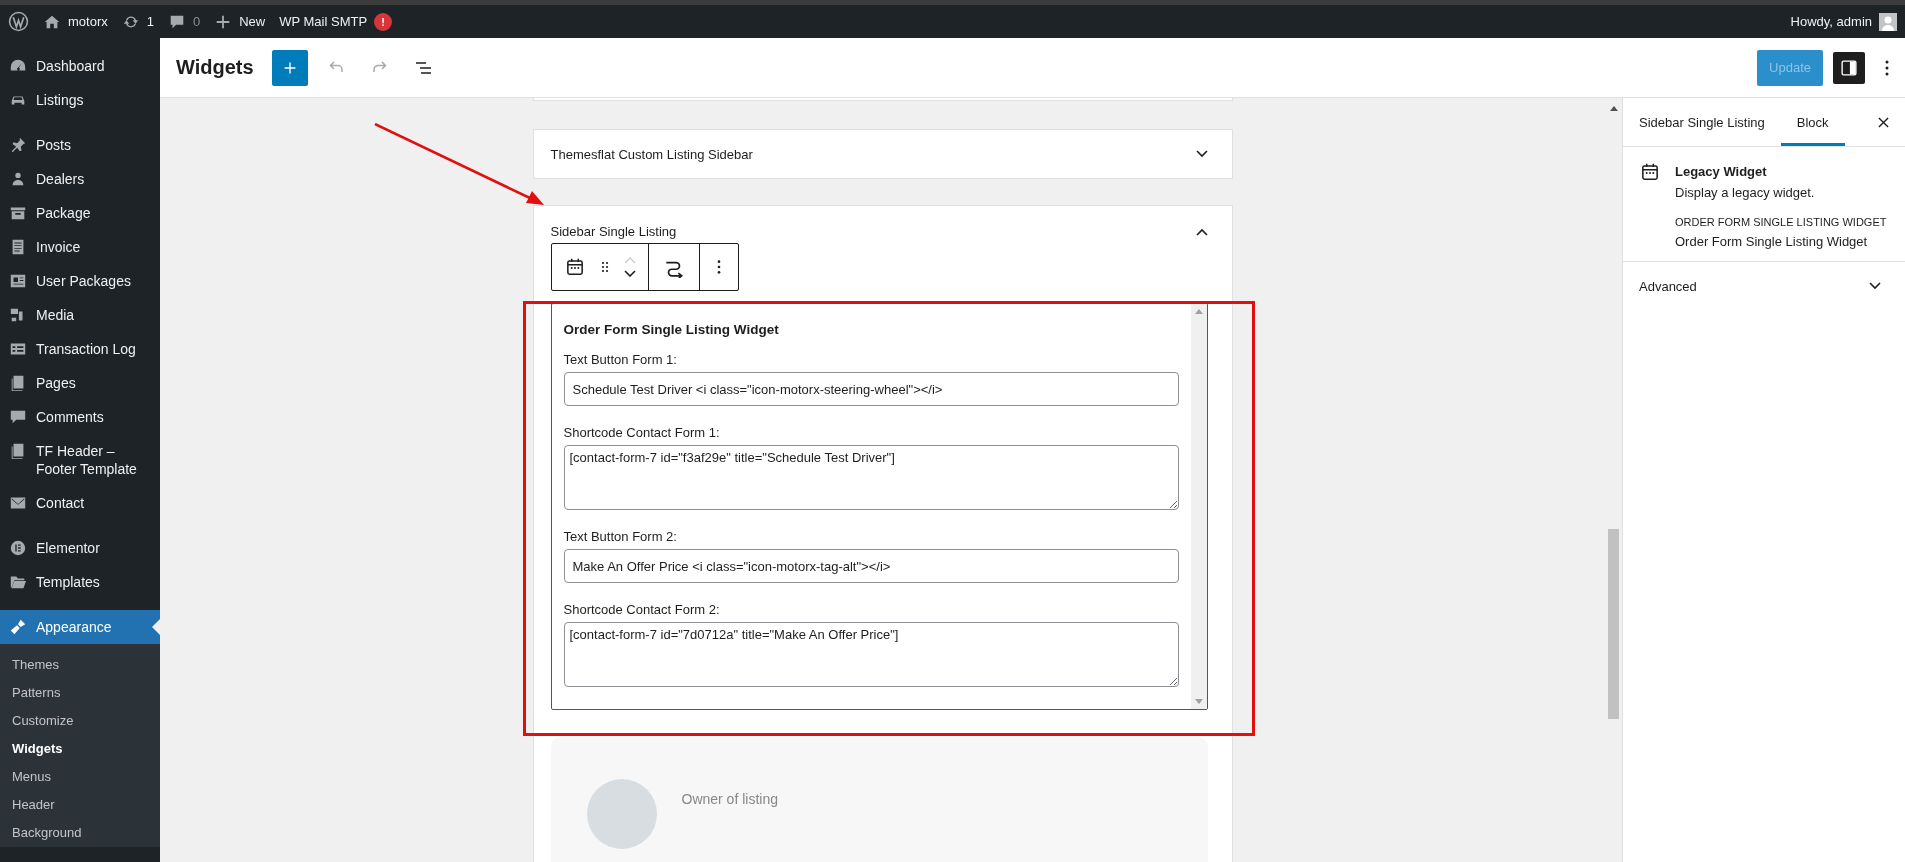  Describe the element at coordinates (613, 231) in the screenshot. I see `widget-area-title: Sidebar Single Listing` at that location.